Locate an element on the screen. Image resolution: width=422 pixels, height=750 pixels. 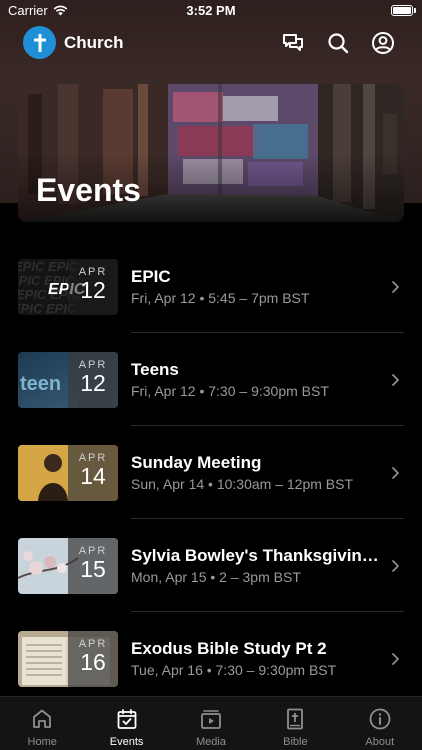
tab-events: Events is located at coordinates (126, 723).